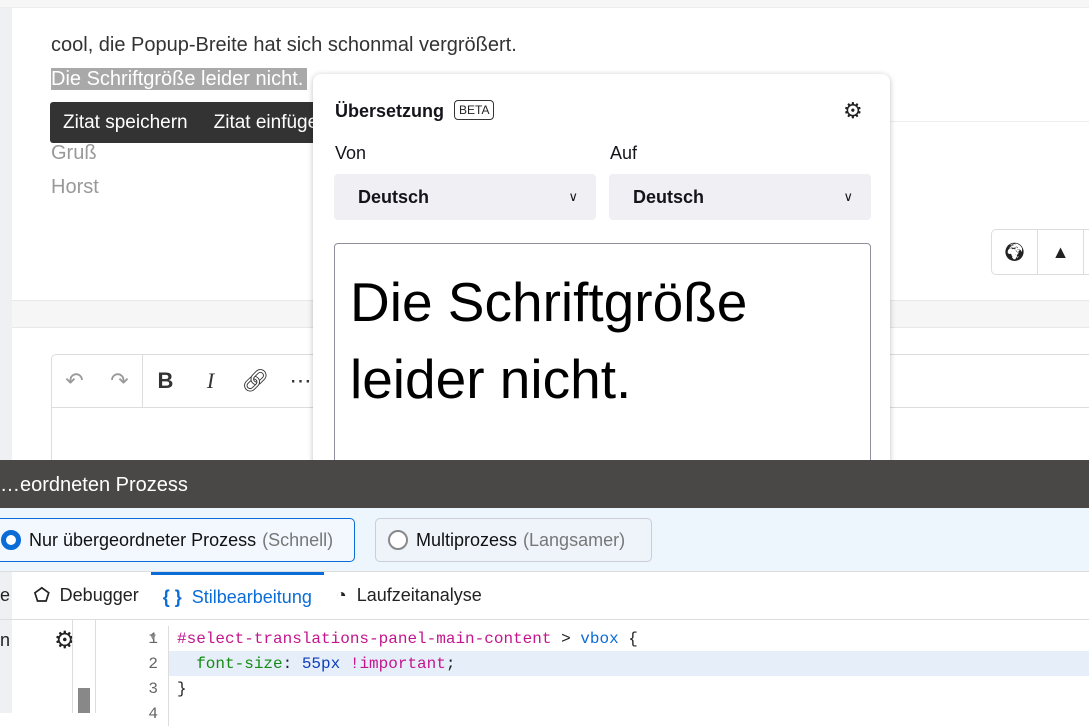  What do you see at coordinates (1015, 252) in the screenshot?
I see `globe-icon: 🌍︎` at bounding box center [1015, 252].